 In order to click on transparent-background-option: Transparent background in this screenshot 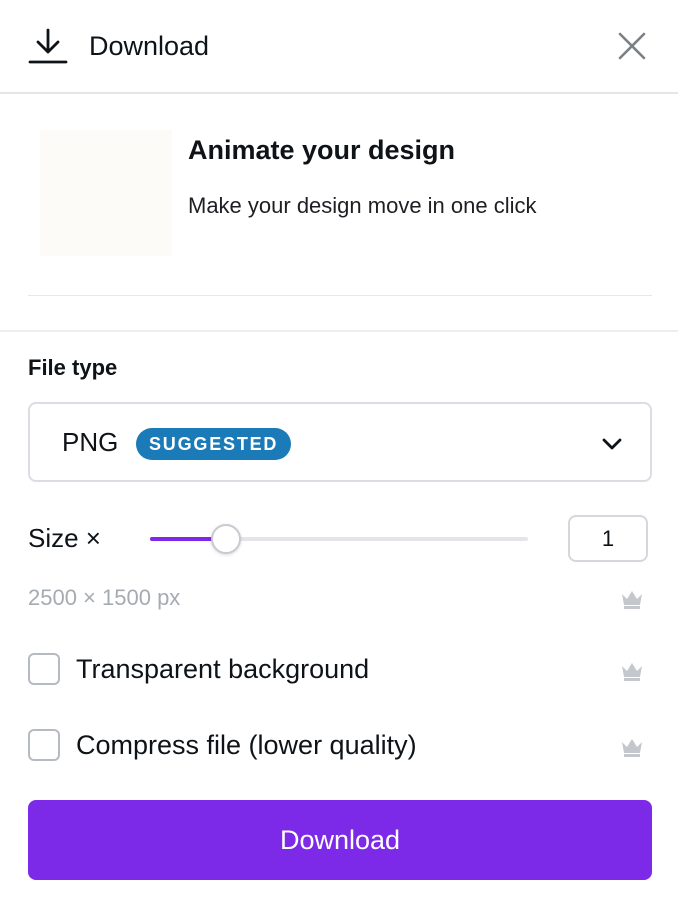, I will do `click(340, 670)`.